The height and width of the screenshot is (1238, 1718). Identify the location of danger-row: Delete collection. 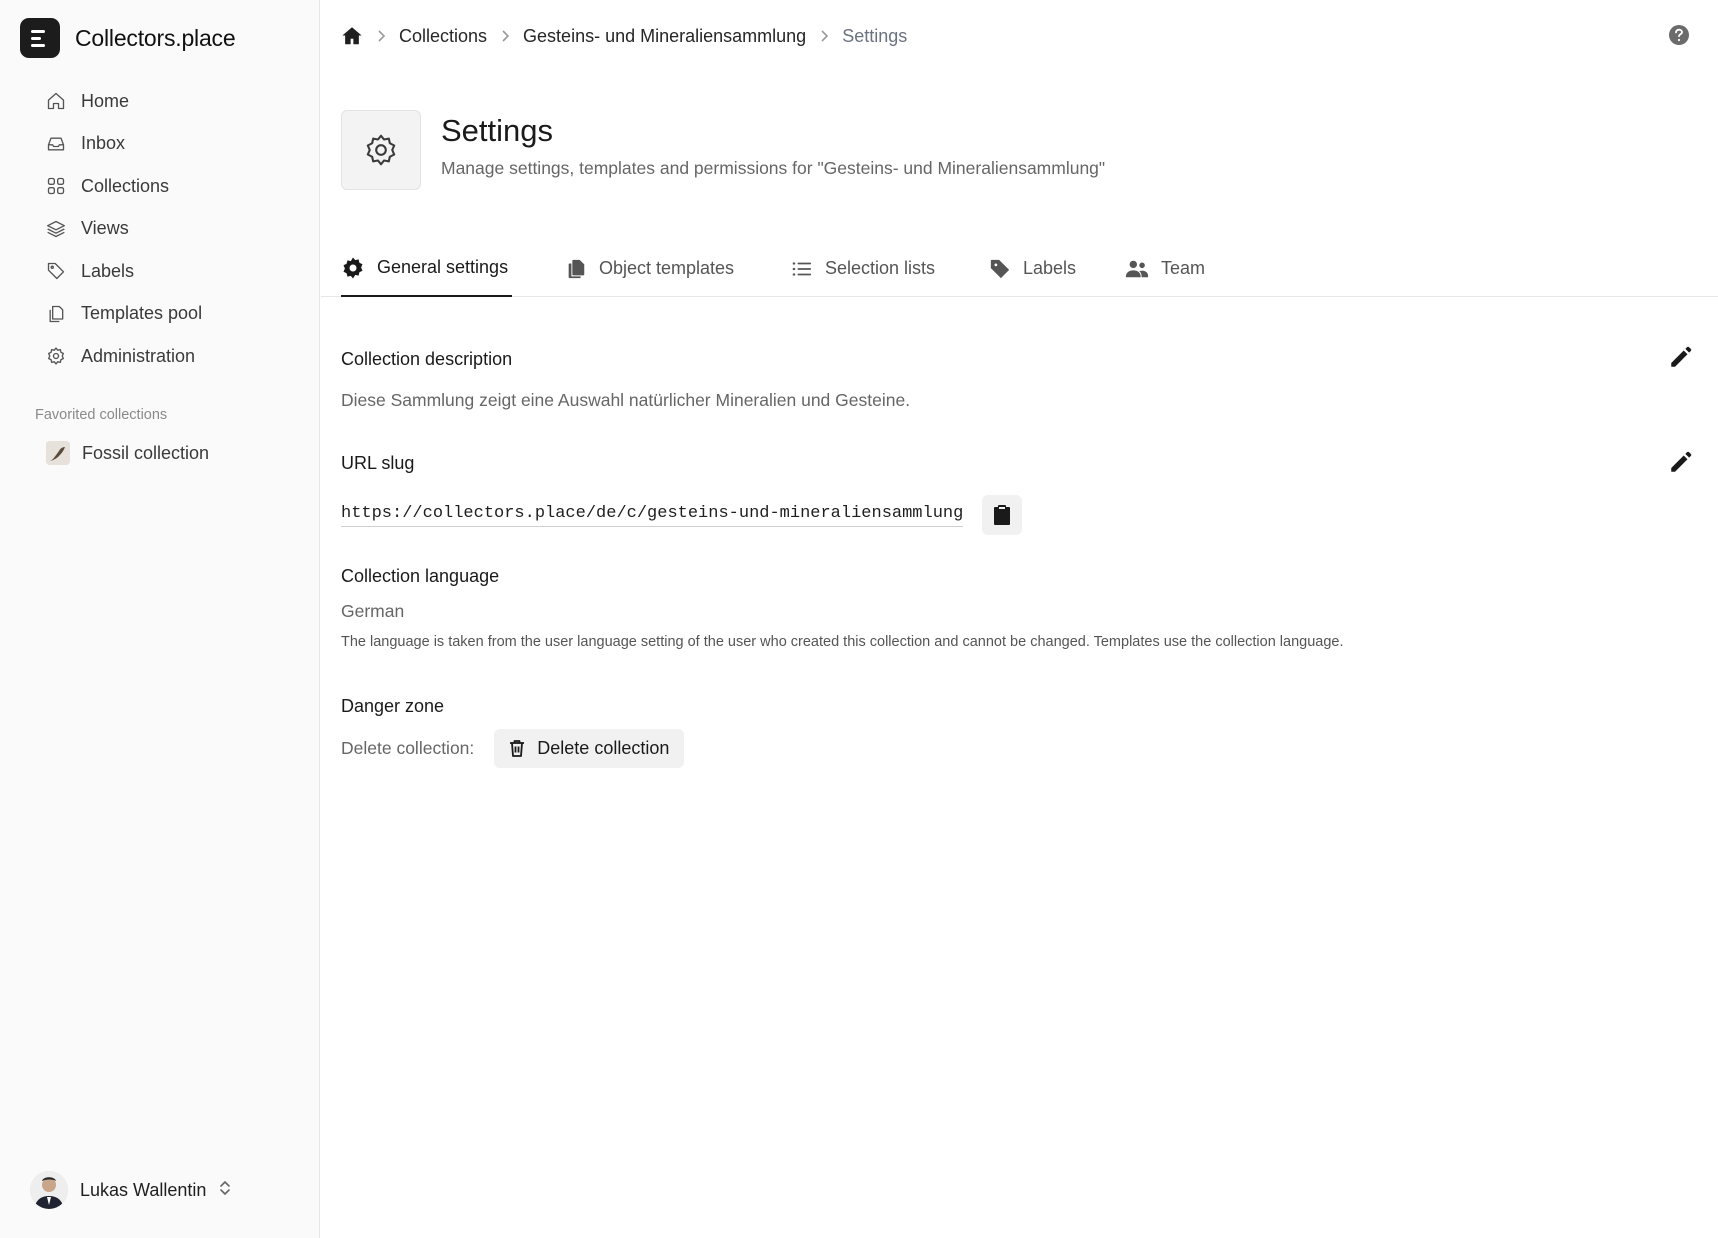
(513, 748).